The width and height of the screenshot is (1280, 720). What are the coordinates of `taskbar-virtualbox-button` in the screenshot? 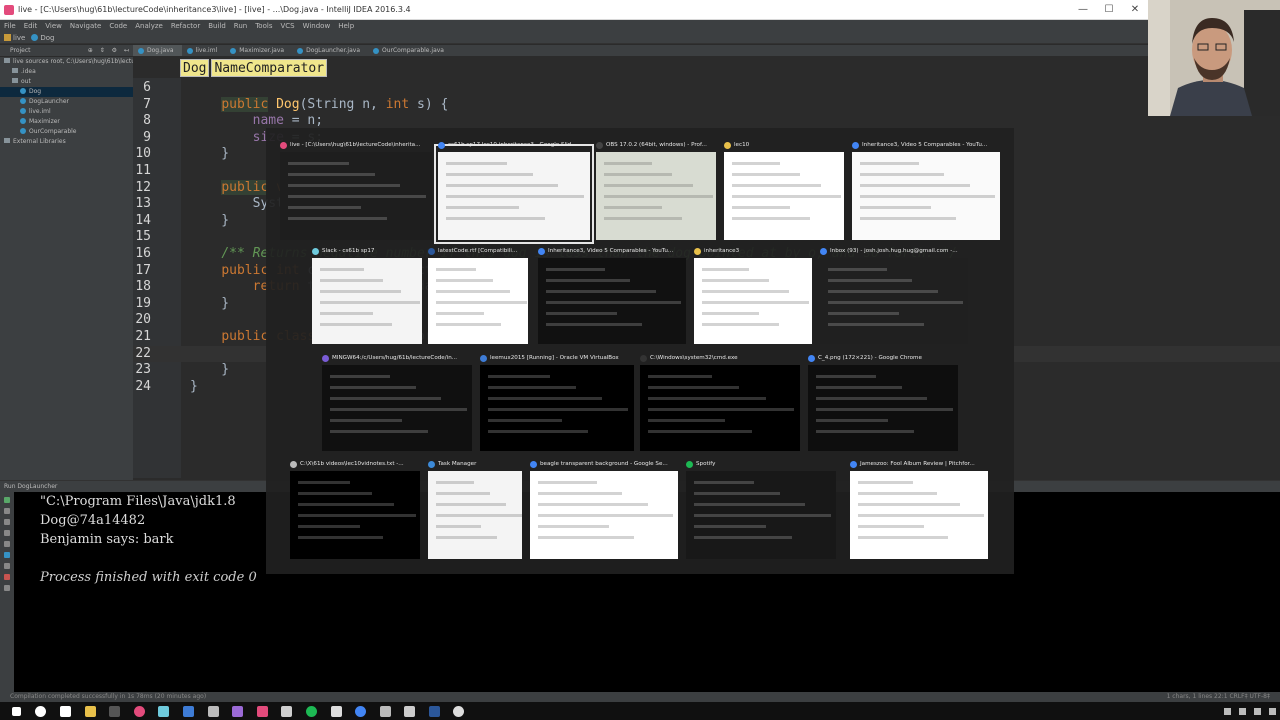 It's located at (188, 711).